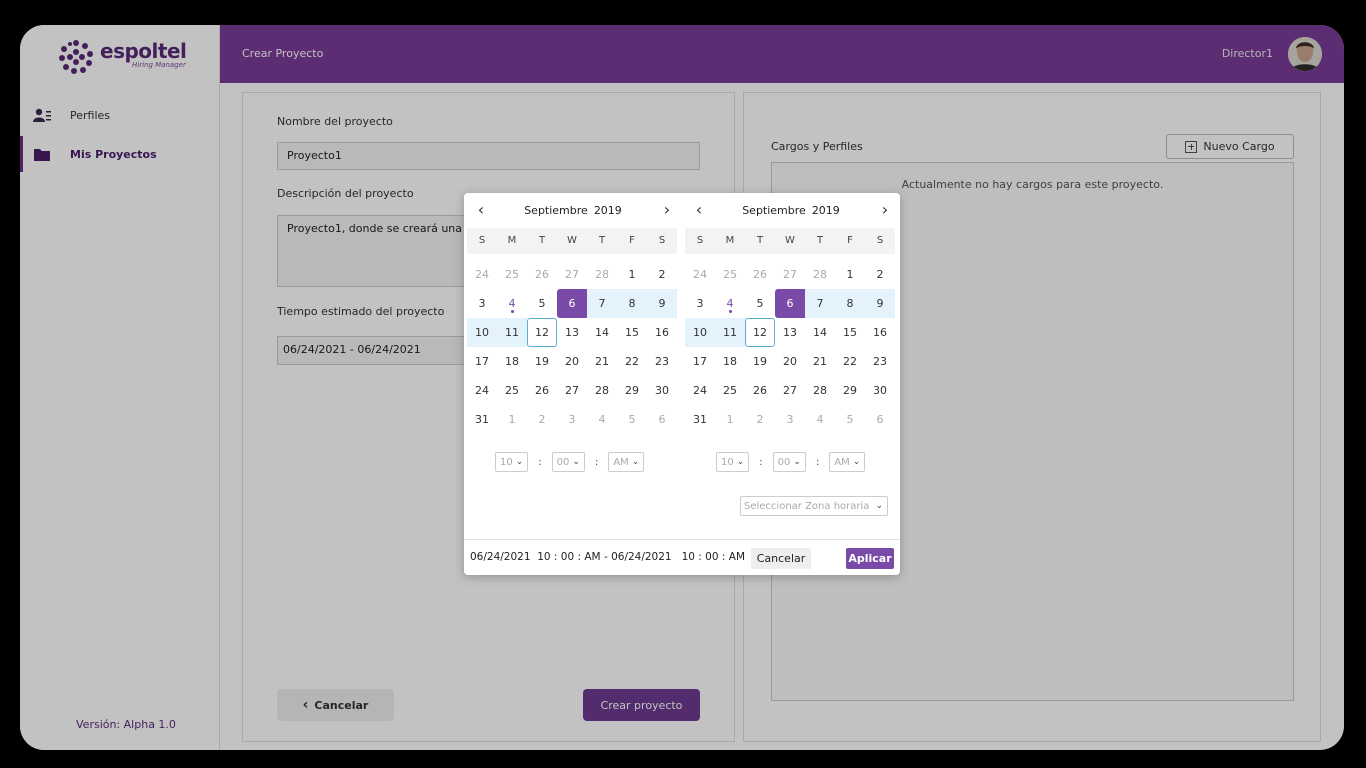  Describe the element at coordinates (512, 462) in the screenshot. I see `start-hour-select: 10 ⌄` at that location.